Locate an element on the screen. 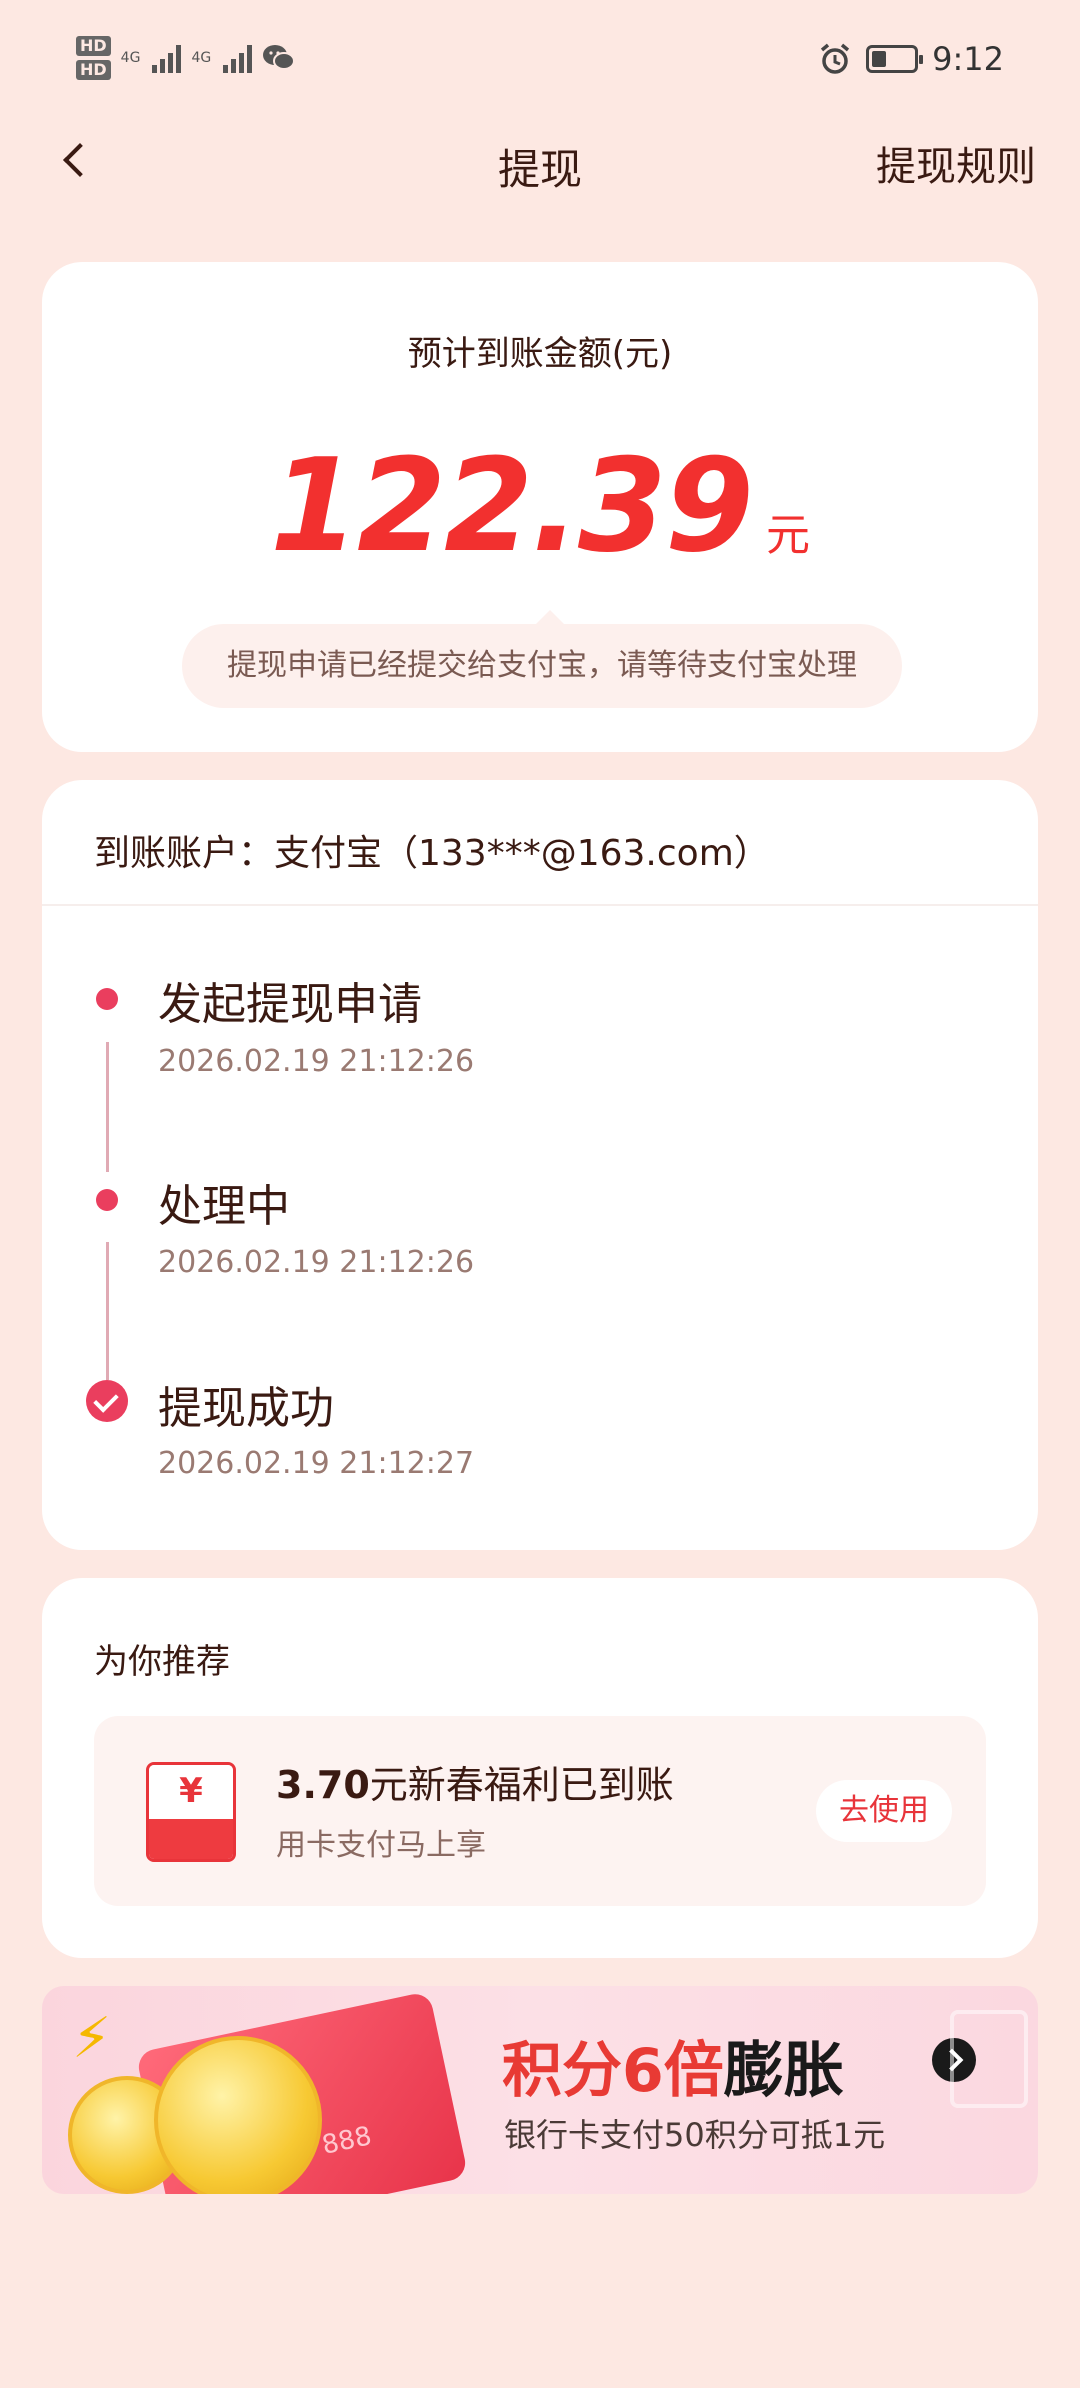 This screenshot has height=2388, width=1080. recommend-subtitle: 用卡支付马上享 is located at coordinates (381, 1845).